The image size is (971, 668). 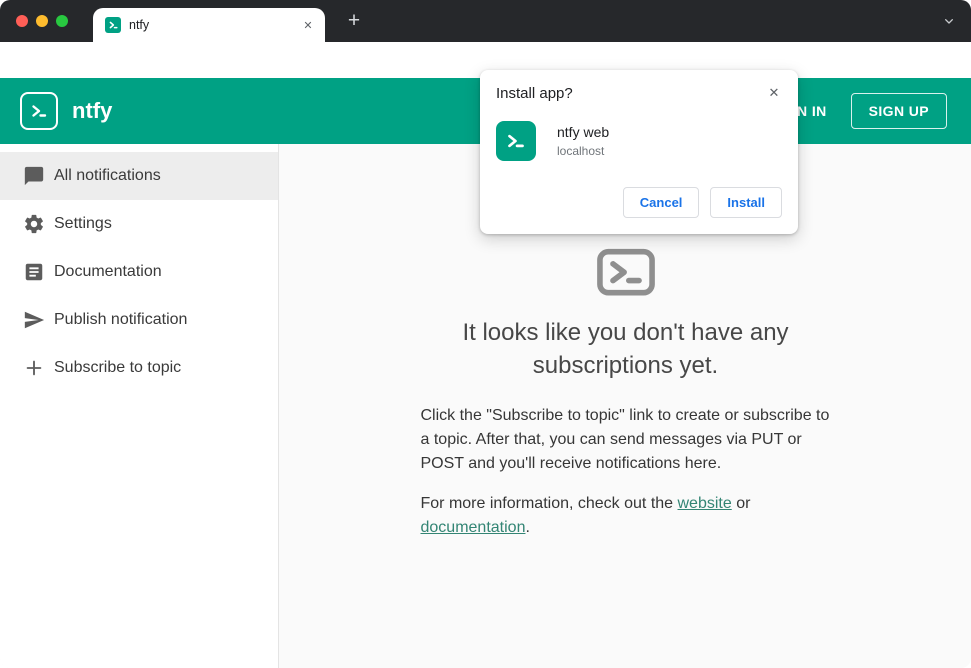 I want to click on sidebar-item-label: Subscribe to topic, so click(x=118, y=367).